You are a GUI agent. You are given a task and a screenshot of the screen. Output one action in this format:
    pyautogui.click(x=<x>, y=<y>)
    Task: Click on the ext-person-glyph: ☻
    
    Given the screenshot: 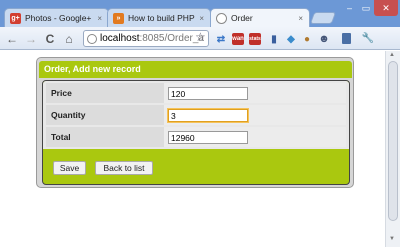 What is the action you would take?
    pyautogui.click(x=324, y=39)
    